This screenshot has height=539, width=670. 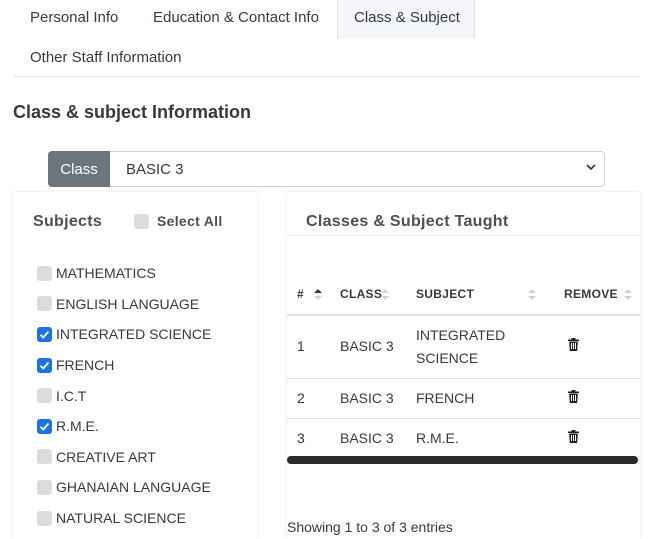 What do you see at coordinates (361, 294) in the screenshot?
I see `column-label: CLASS` at bounding box center [361, 294].